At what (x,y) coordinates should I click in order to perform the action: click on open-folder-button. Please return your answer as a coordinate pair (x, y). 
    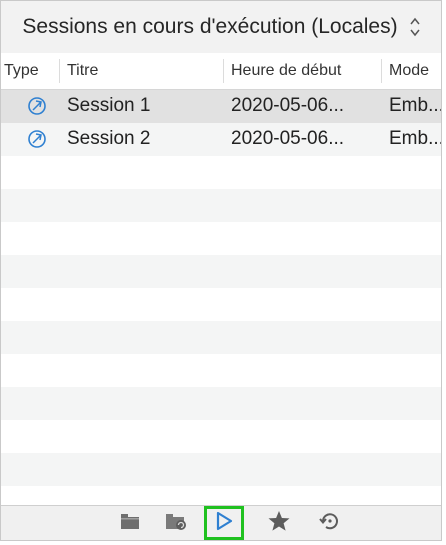
    Looking at the image, I should click on (130, 523).